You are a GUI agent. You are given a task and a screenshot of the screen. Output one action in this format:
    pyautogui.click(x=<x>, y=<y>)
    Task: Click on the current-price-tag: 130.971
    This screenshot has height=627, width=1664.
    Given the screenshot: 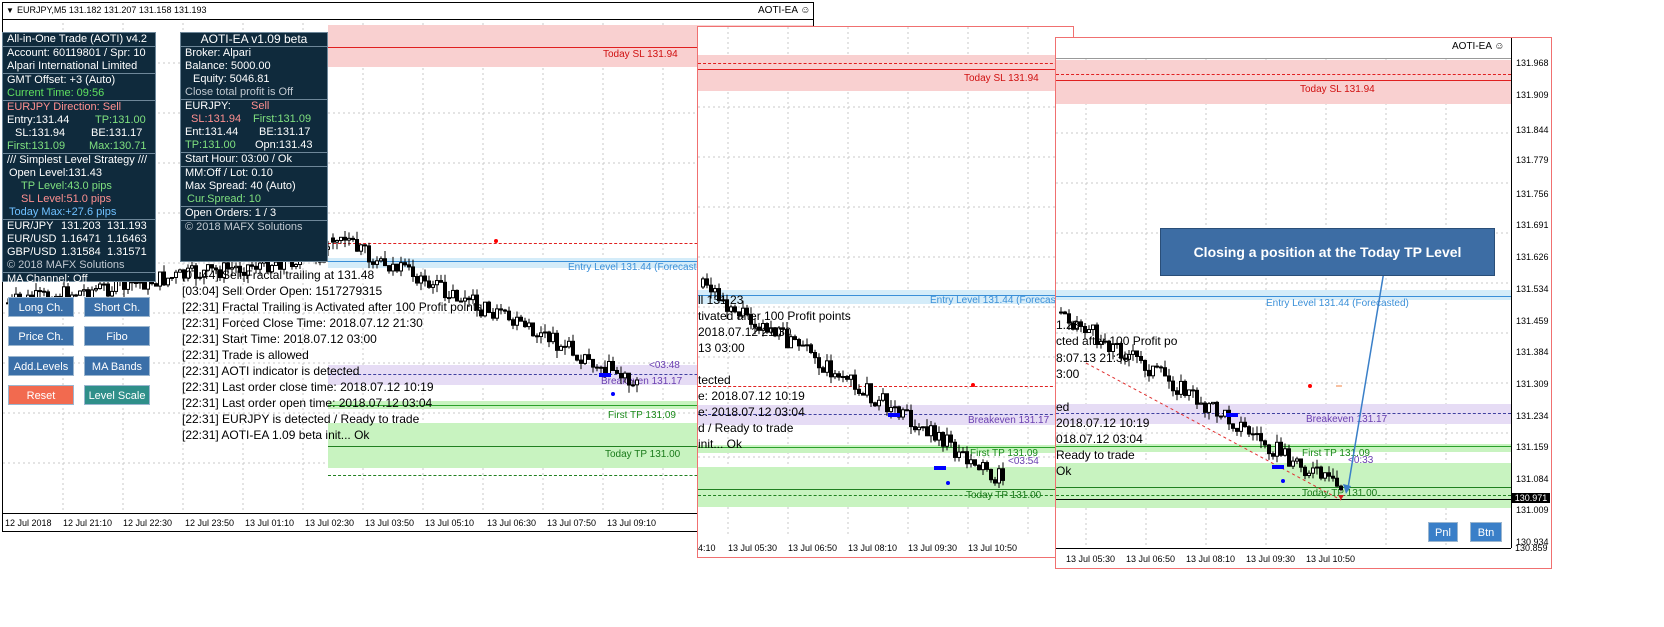 What is the action you would take?
    pyautogui.click(x=1531, y=498)
    